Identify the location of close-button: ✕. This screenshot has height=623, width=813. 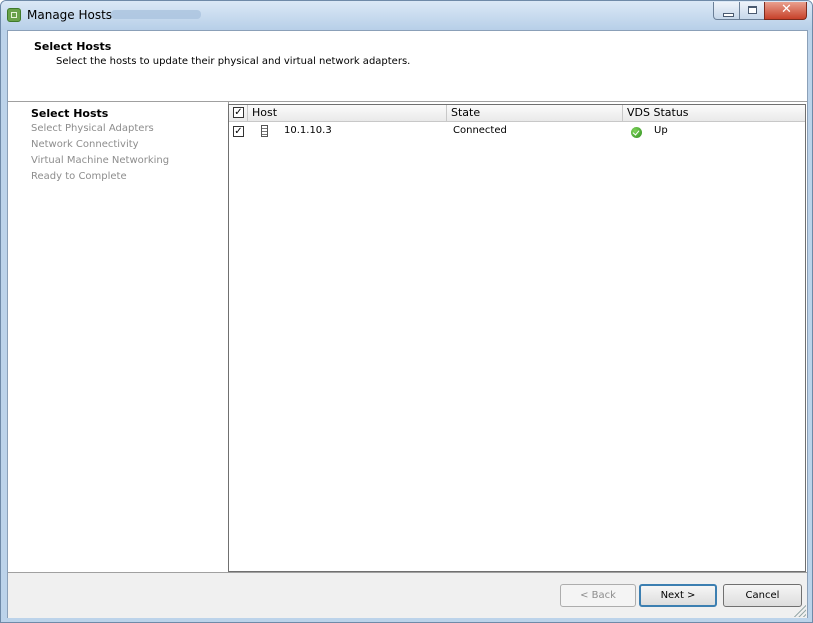
(785, 11).